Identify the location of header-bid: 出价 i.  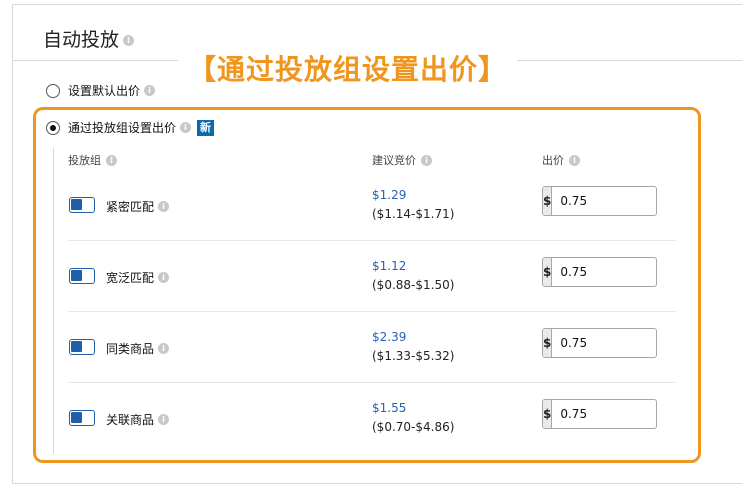
(561, 160).